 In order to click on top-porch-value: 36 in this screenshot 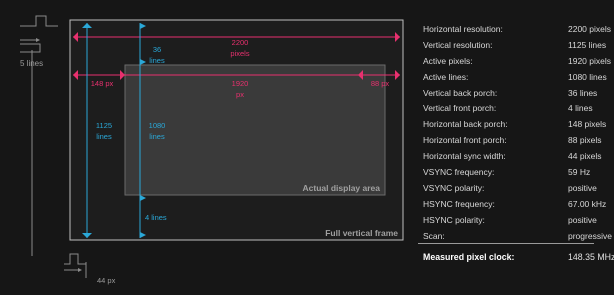, I will do `click(157, 49)`.